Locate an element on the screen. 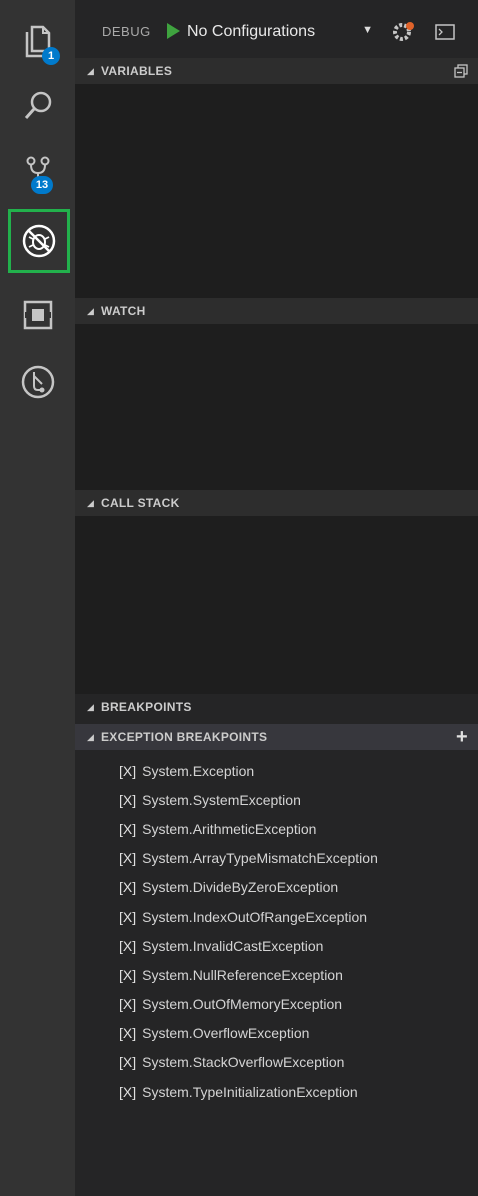  list-item: [X] System.ArithmeticException is located at coordinates (276, 828).